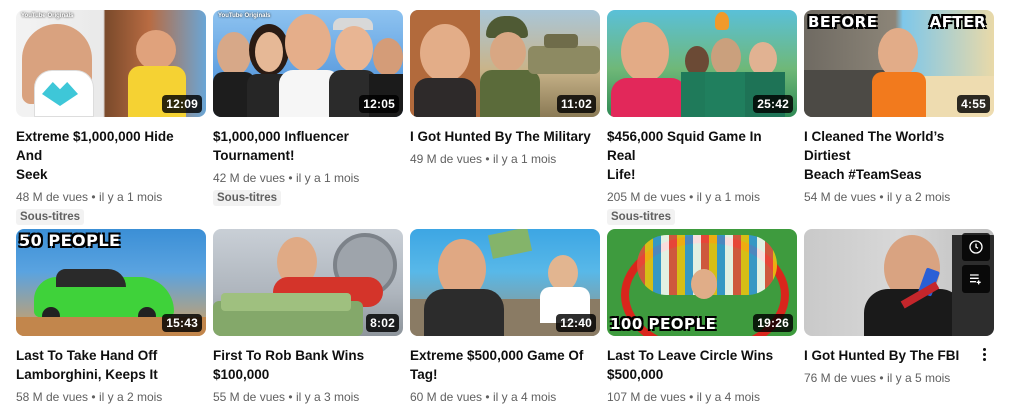  Describe the element at coordinates (505, 63) in the screenshot. I see `video-thumbnail: 11:02` at that location.